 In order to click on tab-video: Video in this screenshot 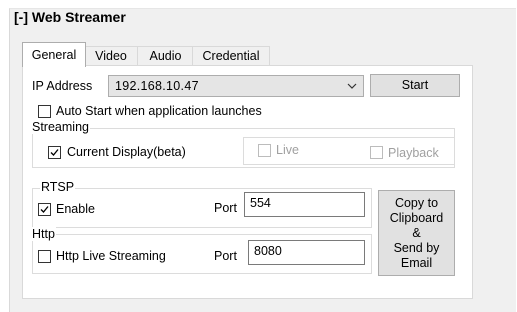, I will do `click(111, 56)`.